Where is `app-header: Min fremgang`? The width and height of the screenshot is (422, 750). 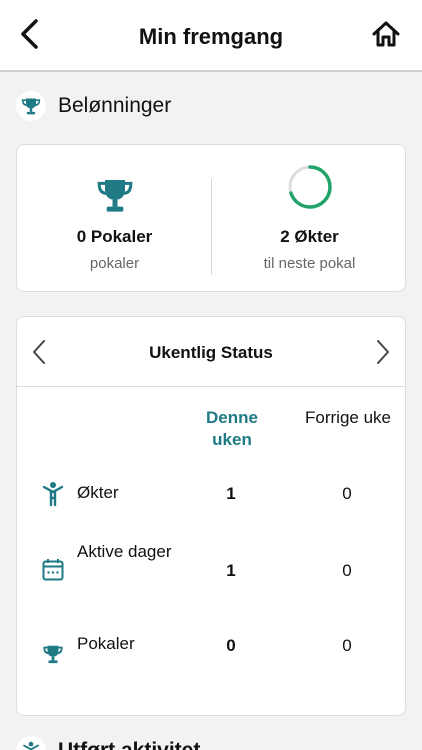 app-header: Min fremgang is located at coordinates (211, 36).